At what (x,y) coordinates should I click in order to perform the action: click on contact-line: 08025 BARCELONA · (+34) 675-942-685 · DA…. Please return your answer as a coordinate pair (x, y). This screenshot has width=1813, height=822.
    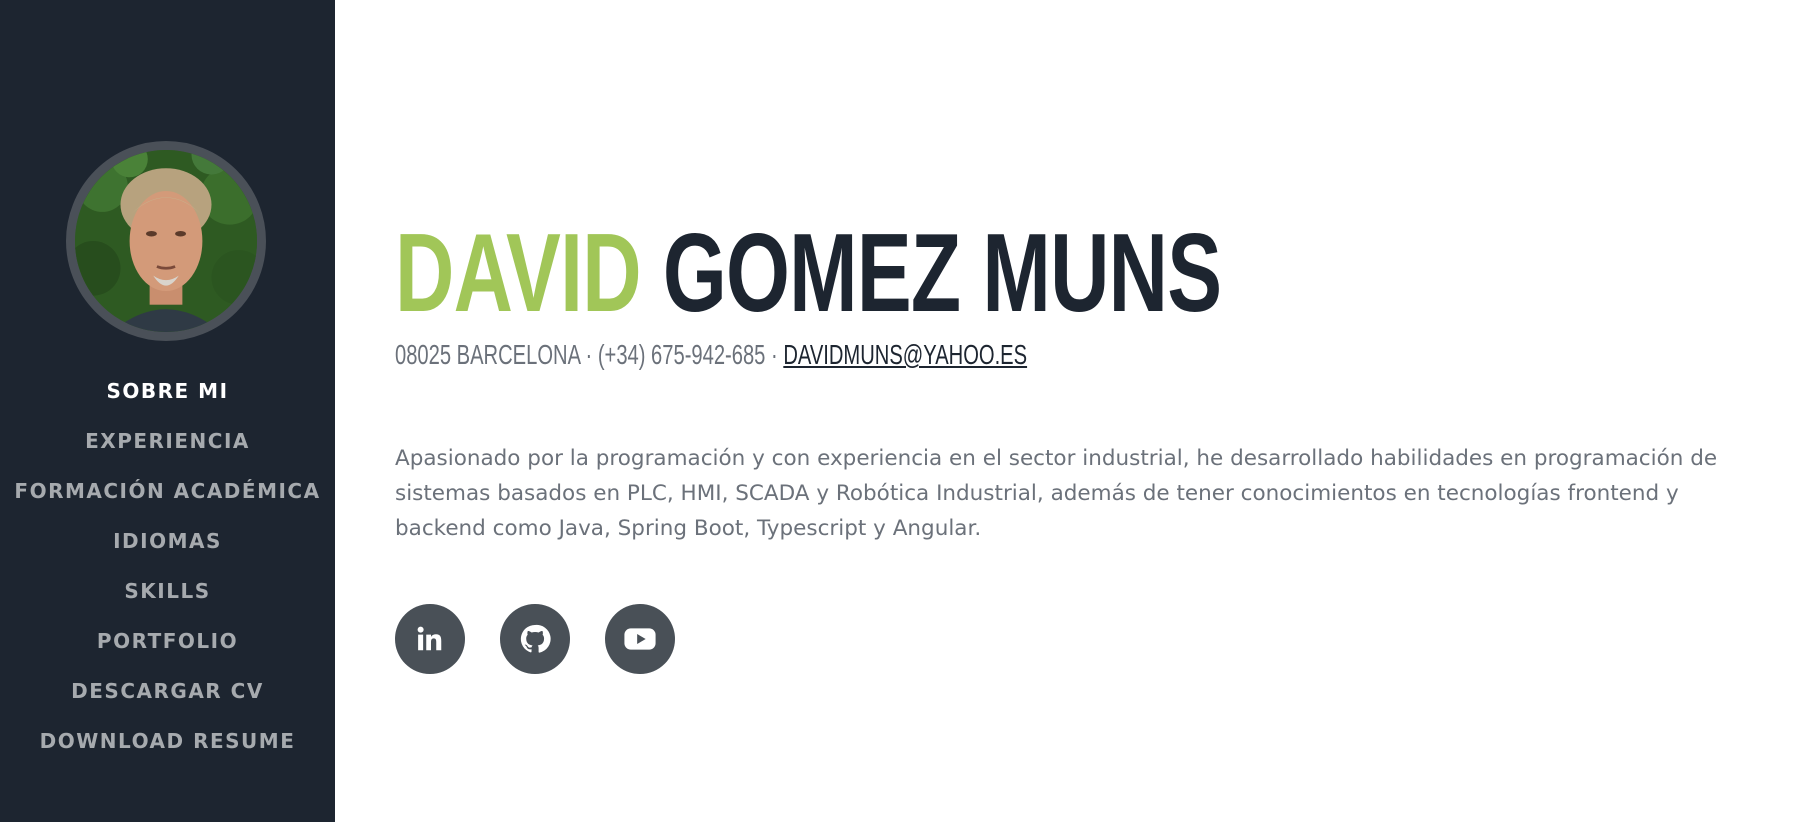
    Looking at the image, I should click on (711, 355).